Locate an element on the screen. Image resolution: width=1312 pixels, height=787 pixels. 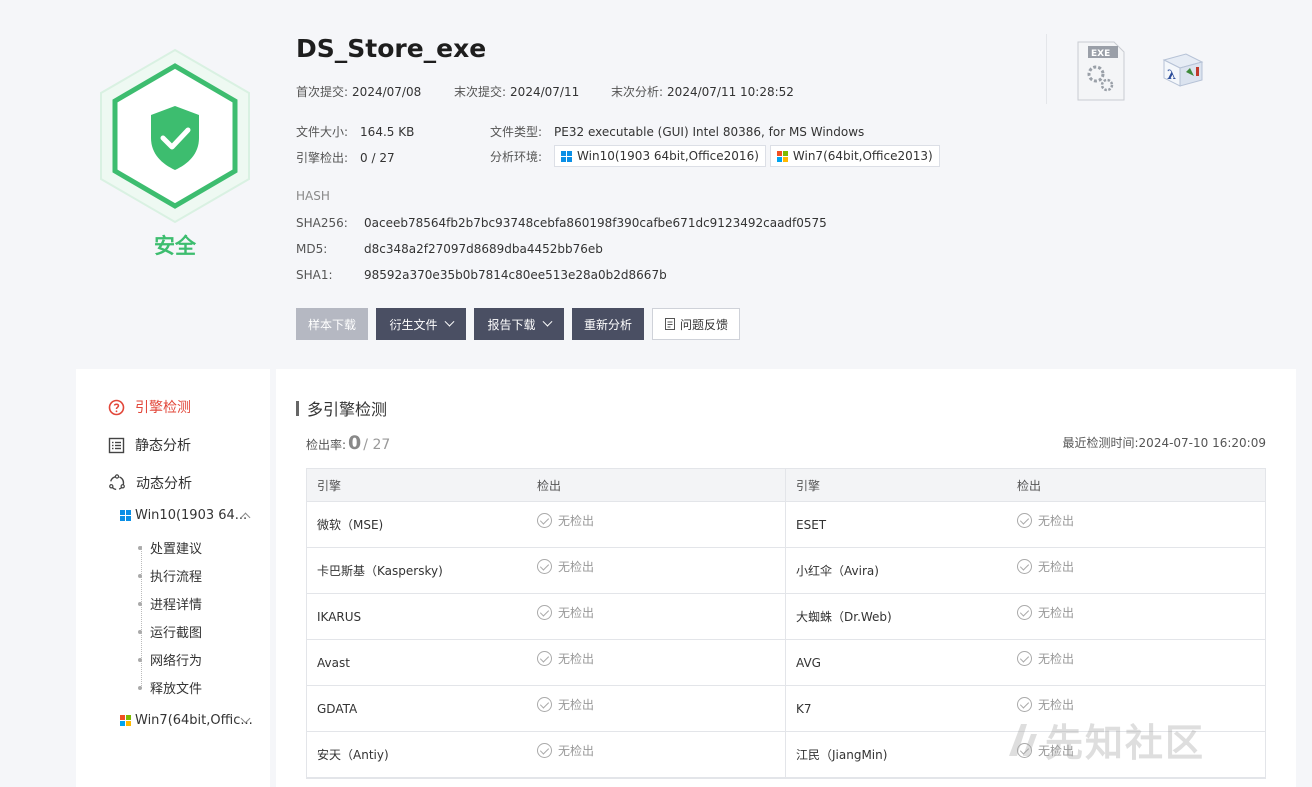
engine-name: ESET is located at coordinates (811, 524).